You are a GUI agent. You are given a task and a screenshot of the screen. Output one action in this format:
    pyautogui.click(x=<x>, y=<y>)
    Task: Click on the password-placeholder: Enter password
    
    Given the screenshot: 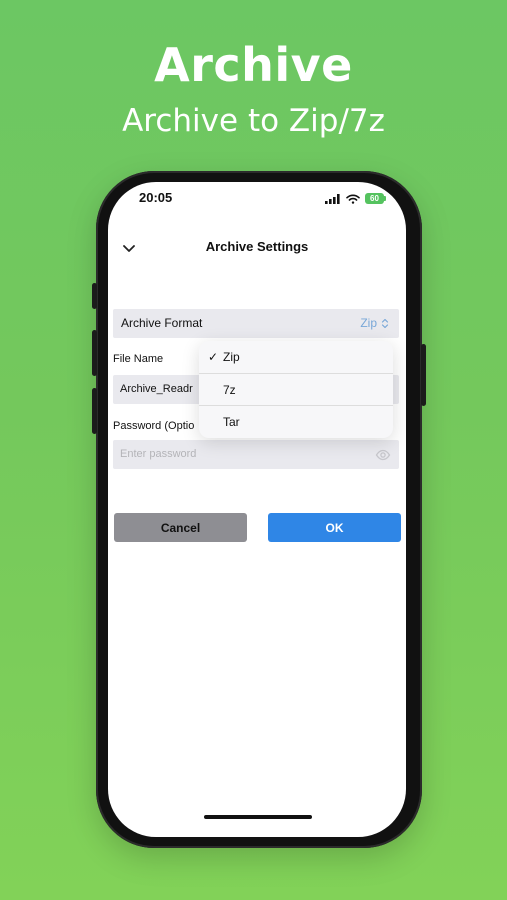 What is the action you would take?
    pyautogui.click(x=158, y=454)
    